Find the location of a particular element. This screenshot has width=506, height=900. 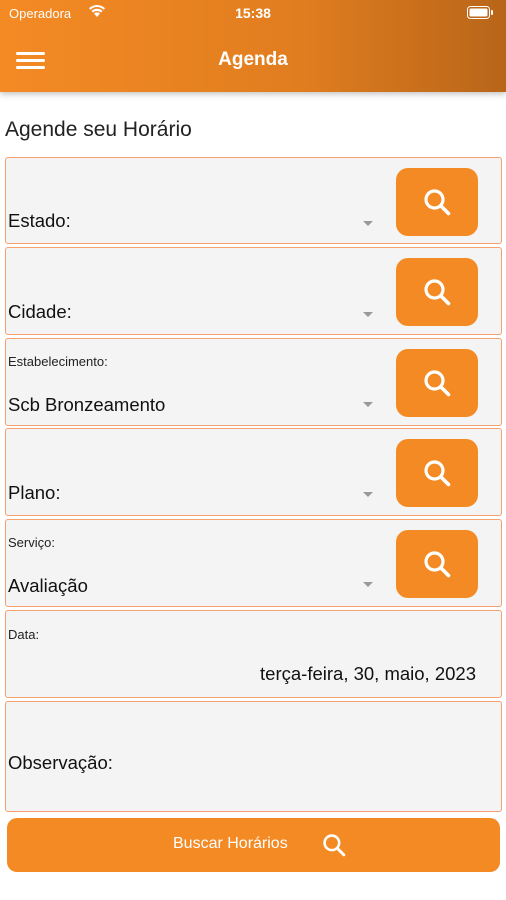

buscar-horarios-button: Buscar Horários is located at coordinates (253, 845).